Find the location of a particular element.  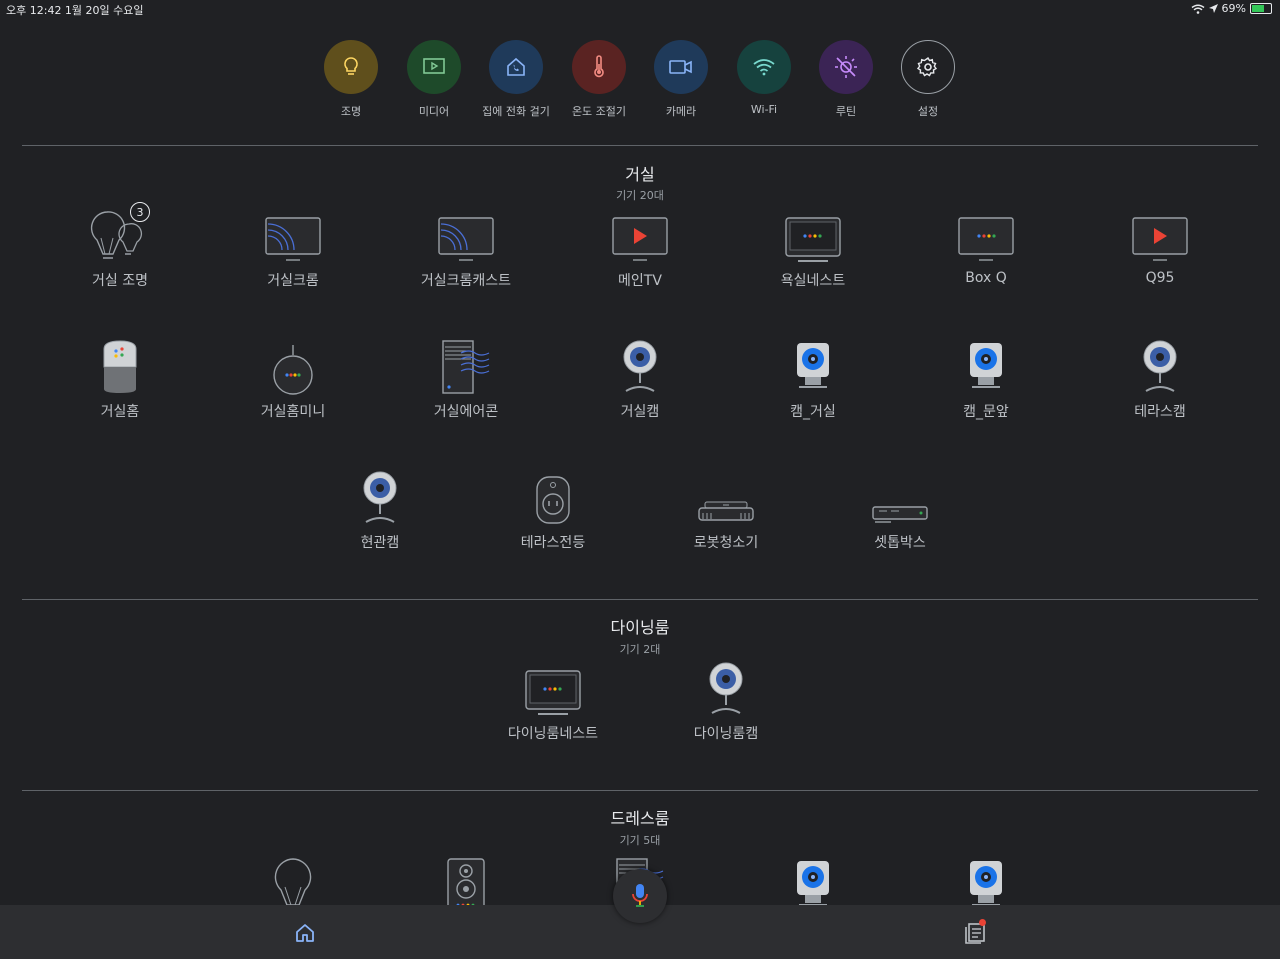

settop-box-icon is located at coordinates (900, 514).